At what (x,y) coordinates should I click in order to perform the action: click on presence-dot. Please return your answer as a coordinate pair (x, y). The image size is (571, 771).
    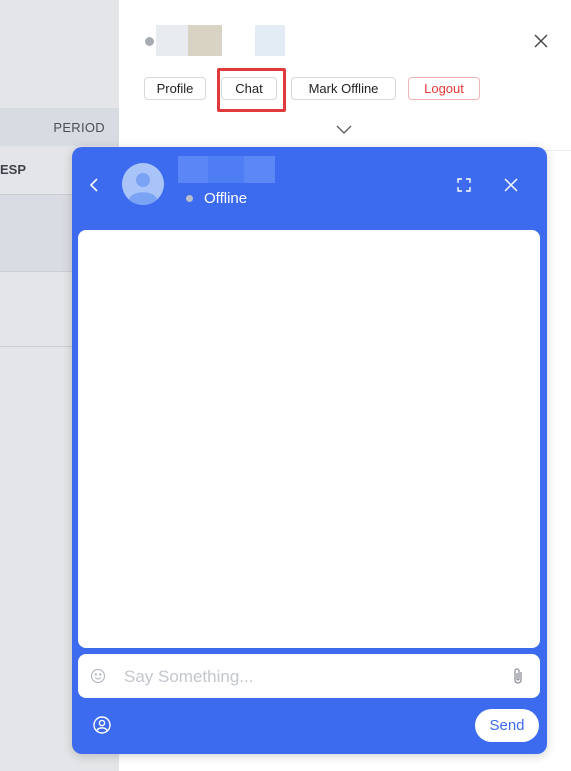
    Looking at the image, I should click on (149, 41).